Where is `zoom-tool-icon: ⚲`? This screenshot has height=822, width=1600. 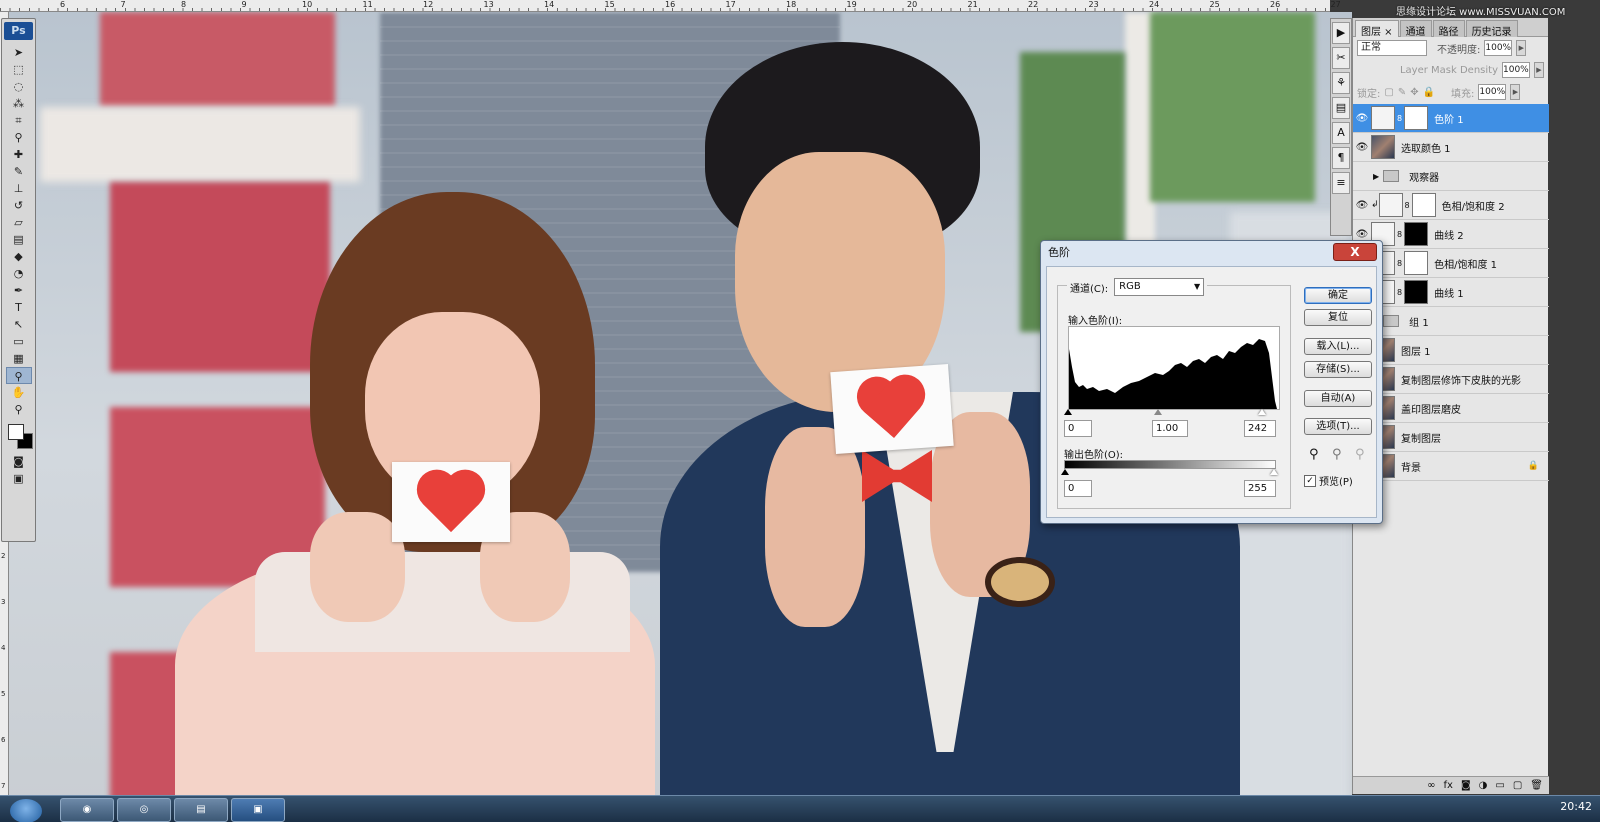 zoom-tool-icon: ⚲ is located at coordinates (19, 409).